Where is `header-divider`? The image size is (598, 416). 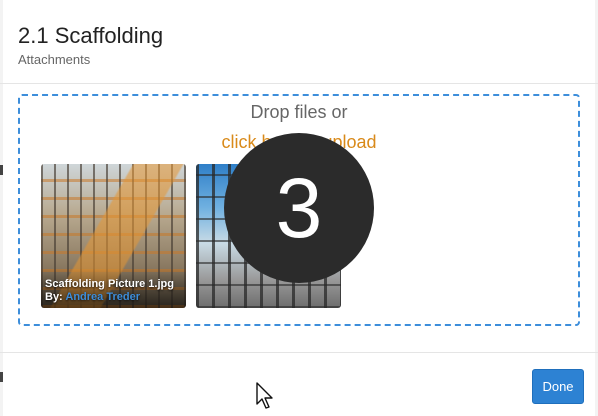
header-divider is located at coordinates (299, 83).